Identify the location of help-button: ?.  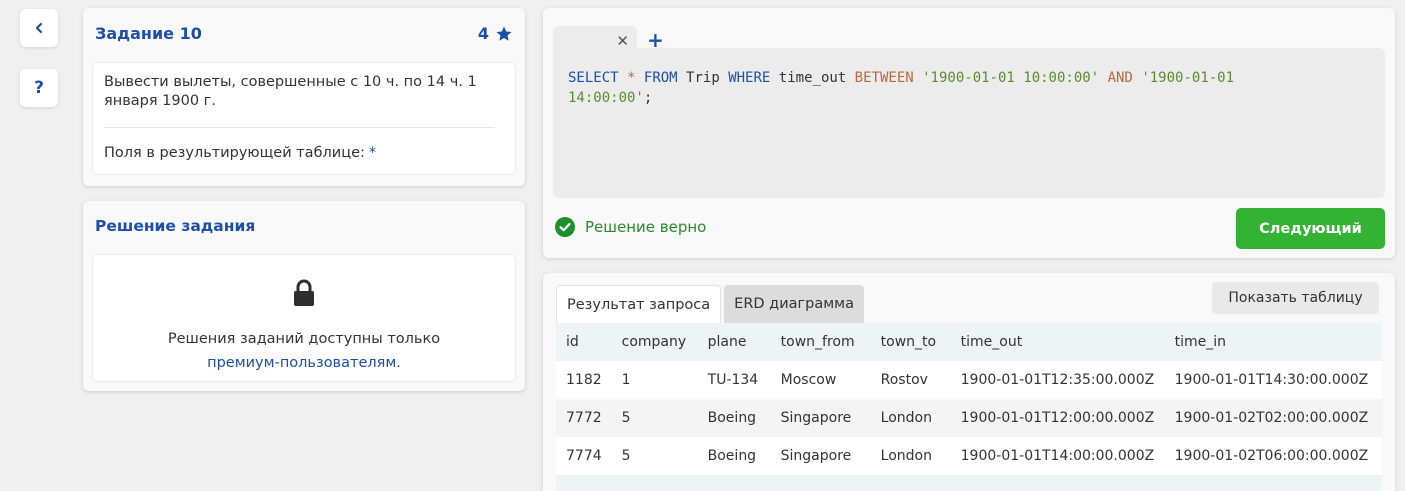
(39, 88).